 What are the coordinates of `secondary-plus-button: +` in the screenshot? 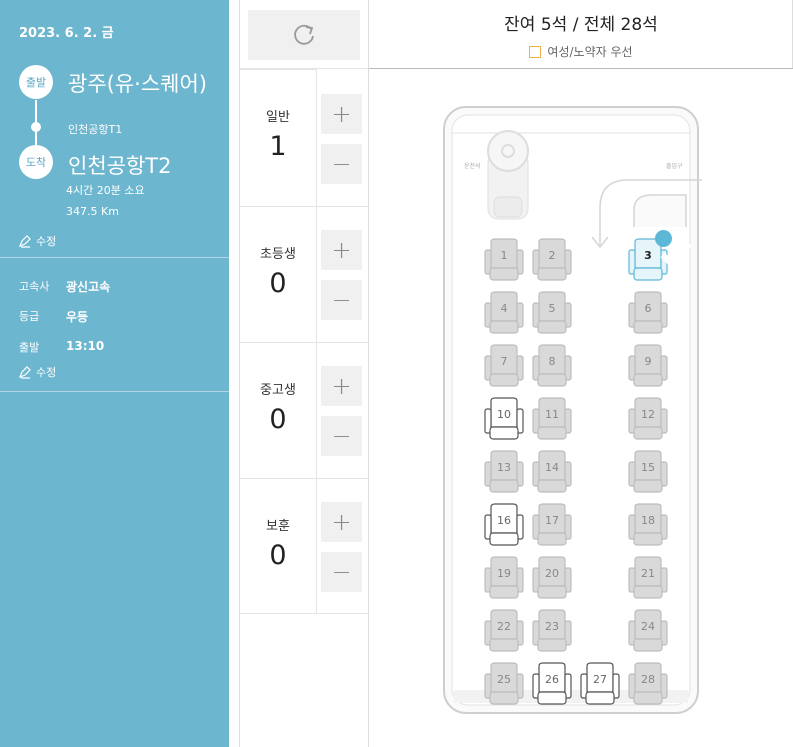 It's located at (341, 386).